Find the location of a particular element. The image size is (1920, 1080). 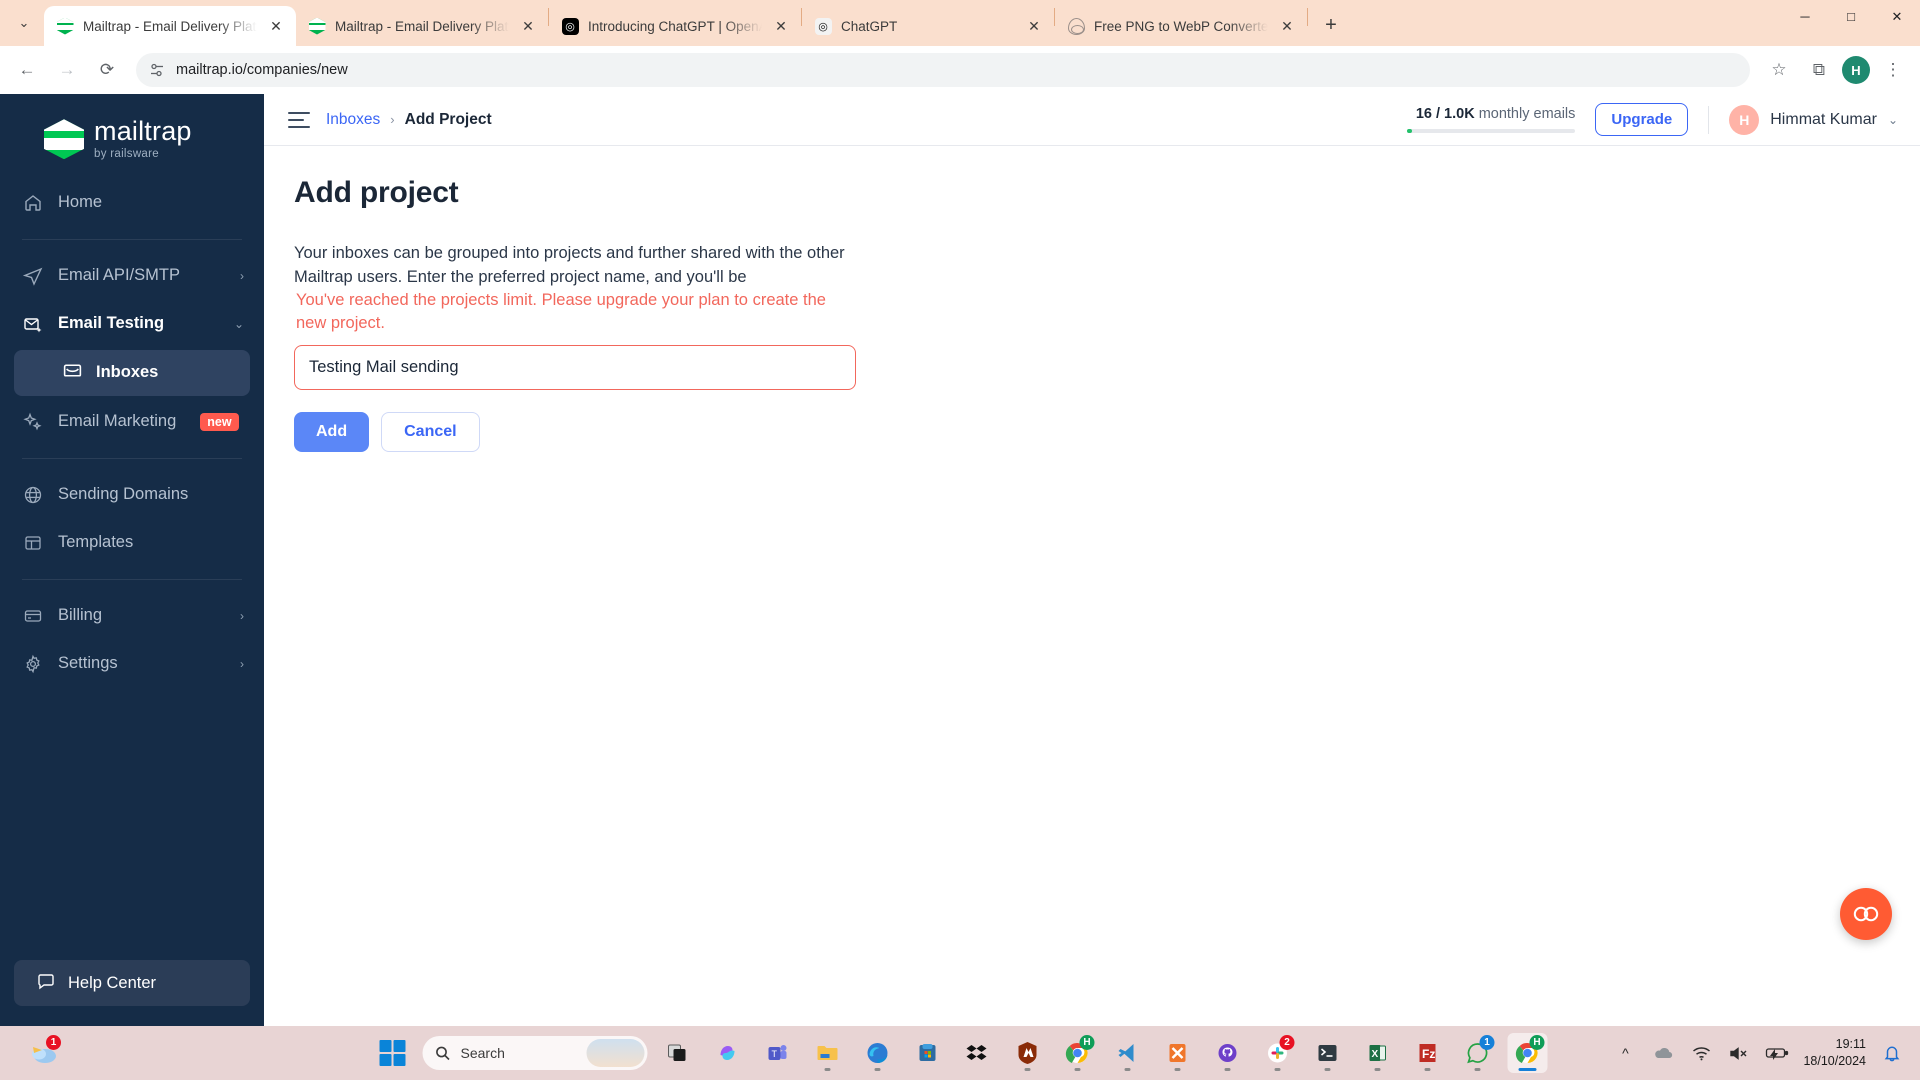

chrome-active-icon: H is located at coordinates (1527, 1053).